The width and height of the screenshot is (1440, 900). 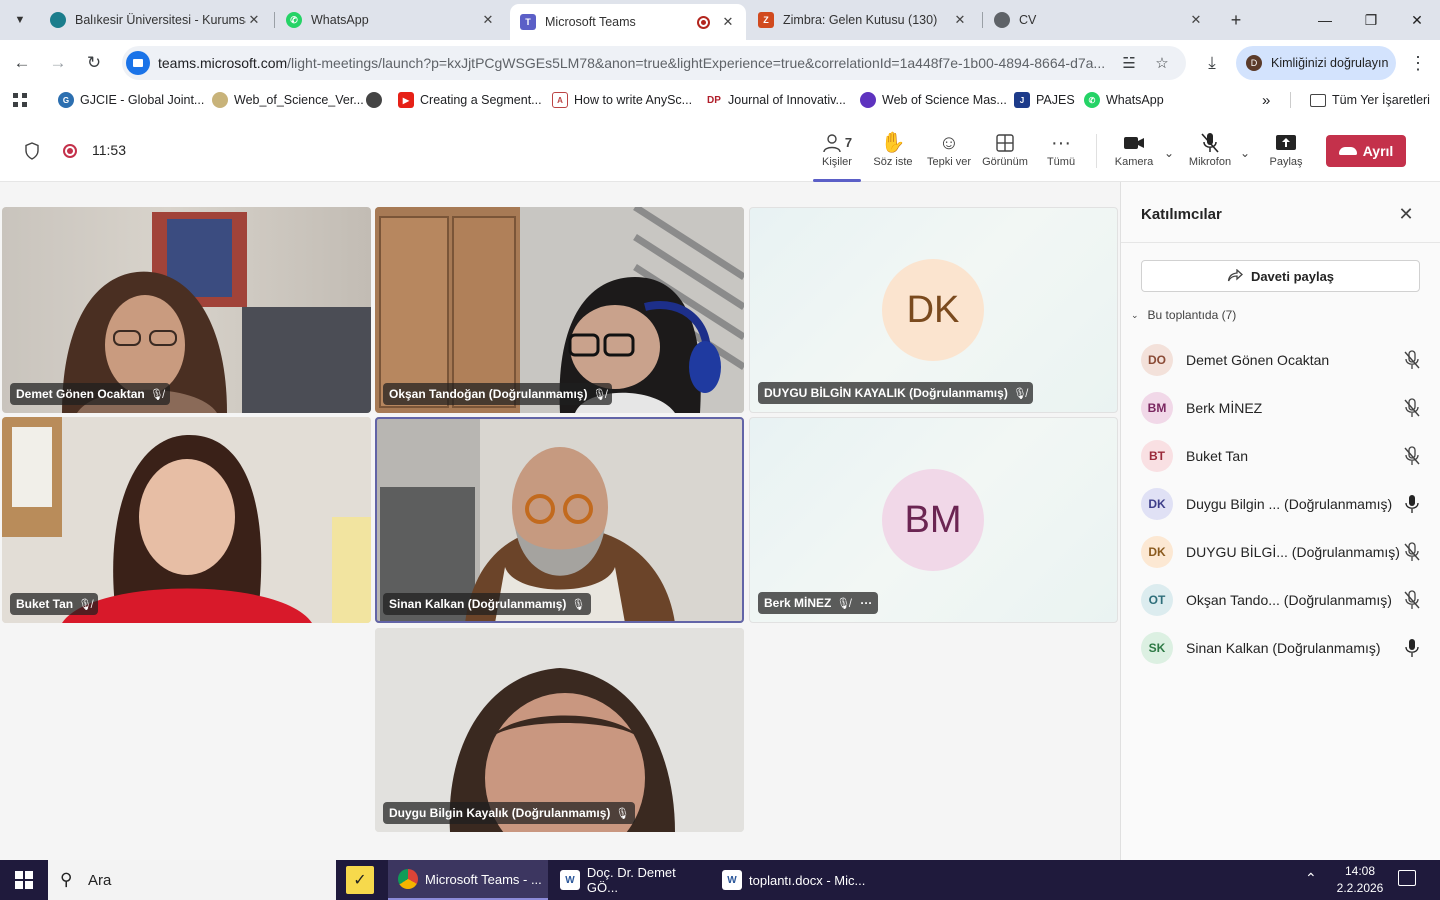 I want to click on browser-tab: Z Zimbra: Gelen Kutusu (130) ✕, so click(x=863, y=20).